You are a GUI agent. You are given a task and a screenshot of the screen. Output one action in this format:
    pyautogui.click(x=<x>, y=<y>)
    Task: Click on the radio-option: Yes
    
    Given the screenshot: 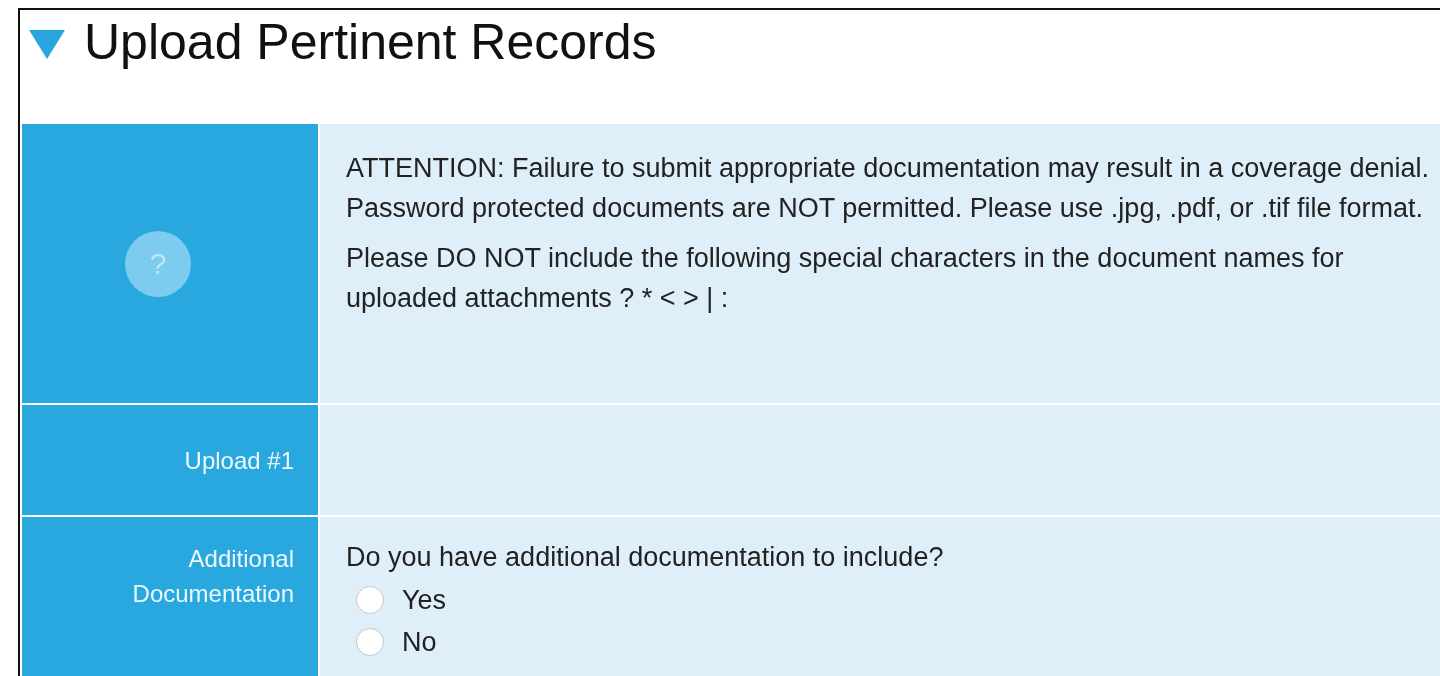 What is the action you would take?
    pyautogui.click(x=893, y=600)
    